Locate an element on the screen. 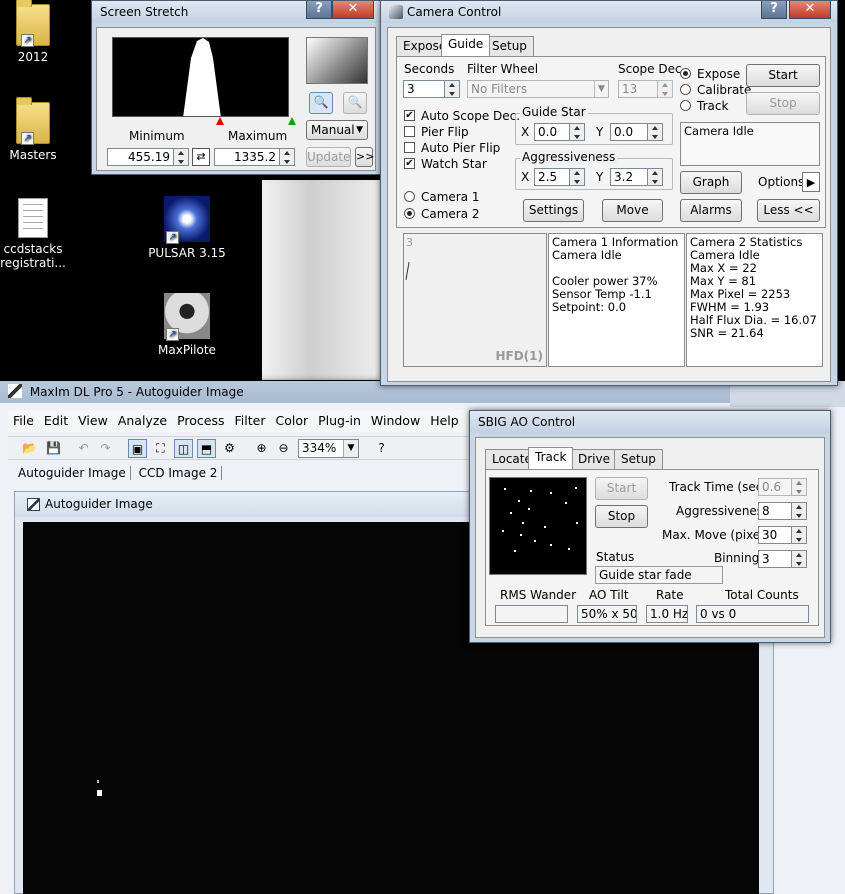 This screenshot has width=845, height=894. move-button: Move is located at coordinates (632, 210).